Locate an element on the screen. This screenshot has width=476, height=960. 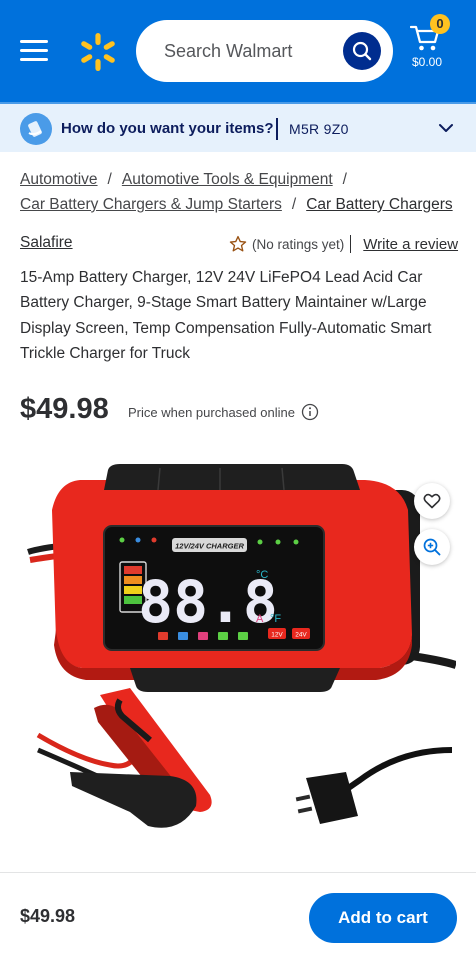
cart-count-badge: 0 is located at coordinates (440, 24).